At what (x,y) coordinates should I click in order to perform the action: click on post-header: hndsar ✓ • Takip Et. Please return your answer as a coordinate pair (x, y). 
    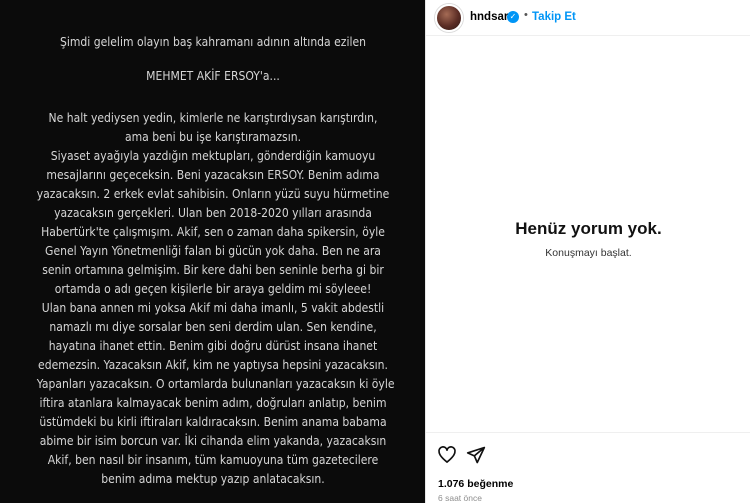
    Looking at the image, I should click on (588, 18).